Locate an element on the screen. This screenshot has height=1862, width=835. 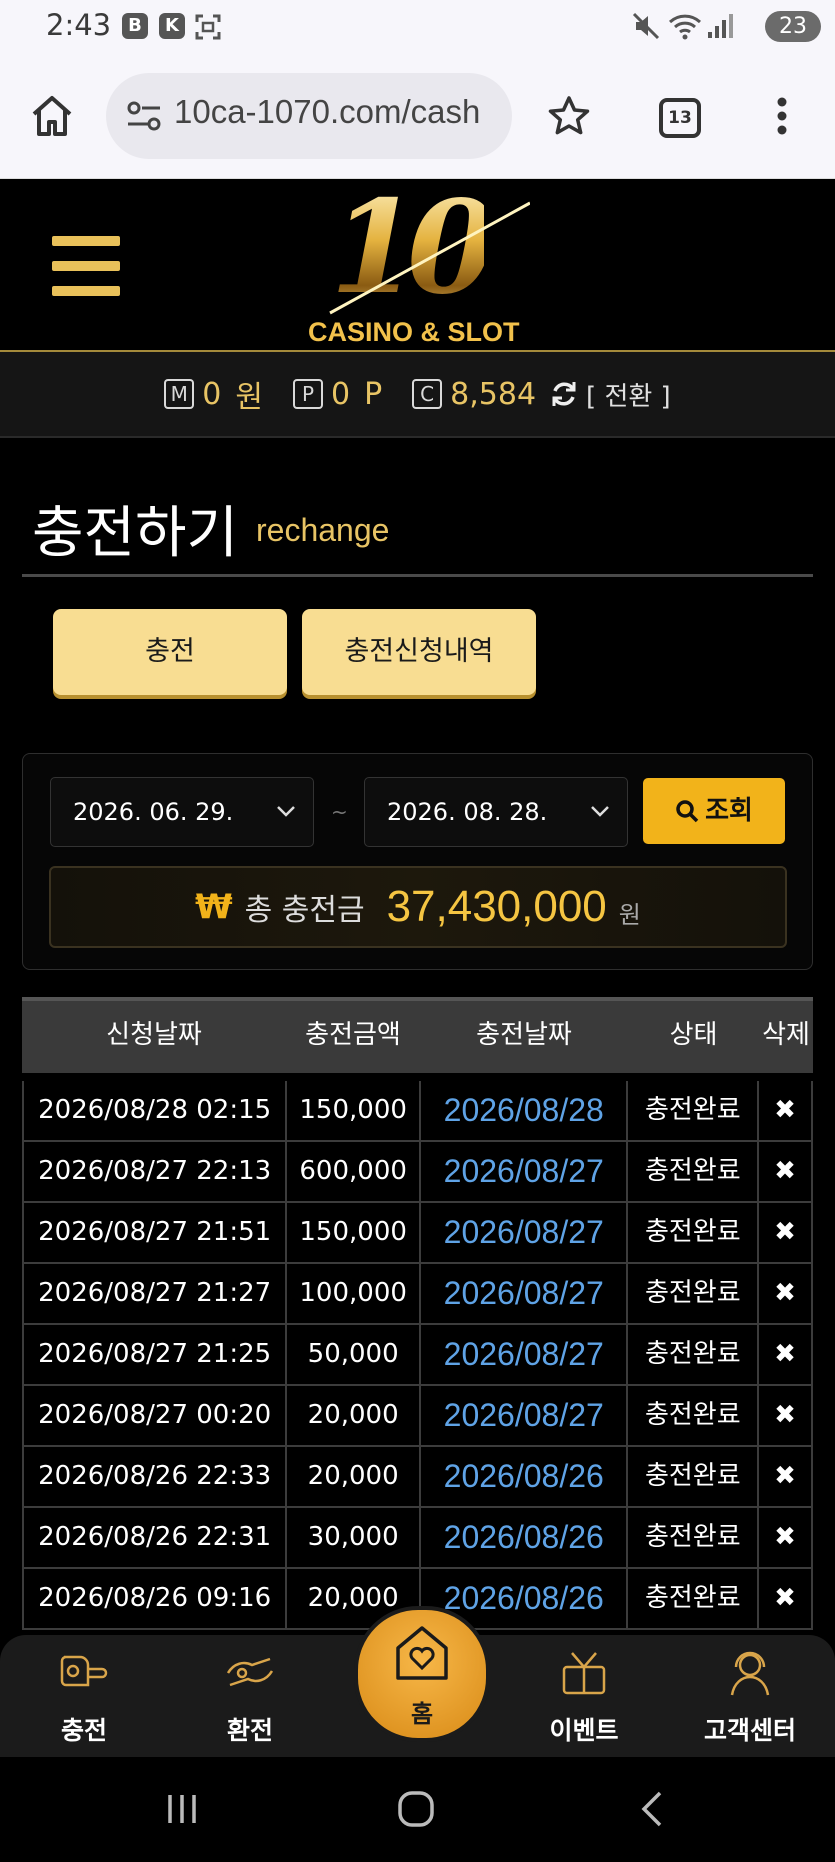
header-status: 상태 is located at coordinates (693, 1035).